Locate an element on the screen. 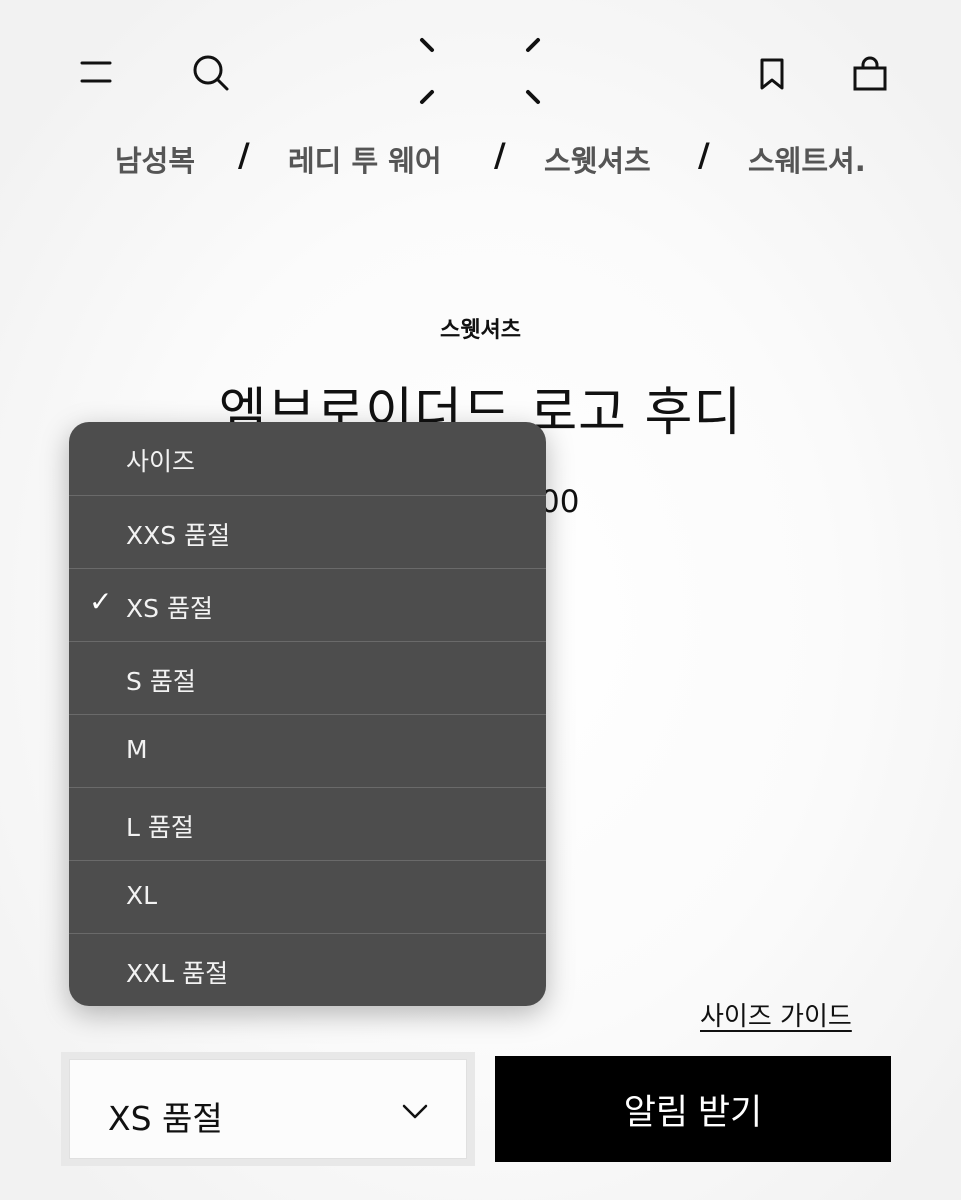 Image resolution: width=961 pixels, height=1200 pixels. size-option-xs: ✓ XS 품절 is located at coordinates (307, 605).